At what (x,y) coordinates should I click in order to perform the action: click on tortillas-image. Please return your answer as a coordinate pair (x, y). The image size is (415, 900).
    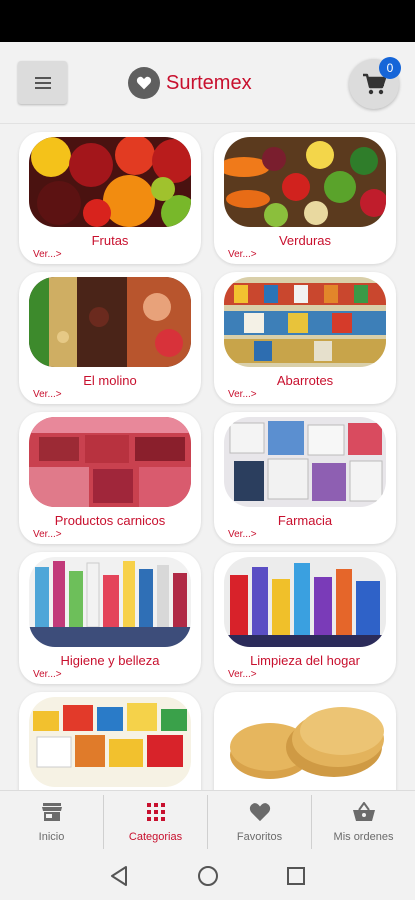
    Looking at the image, I should click on (305, 742).